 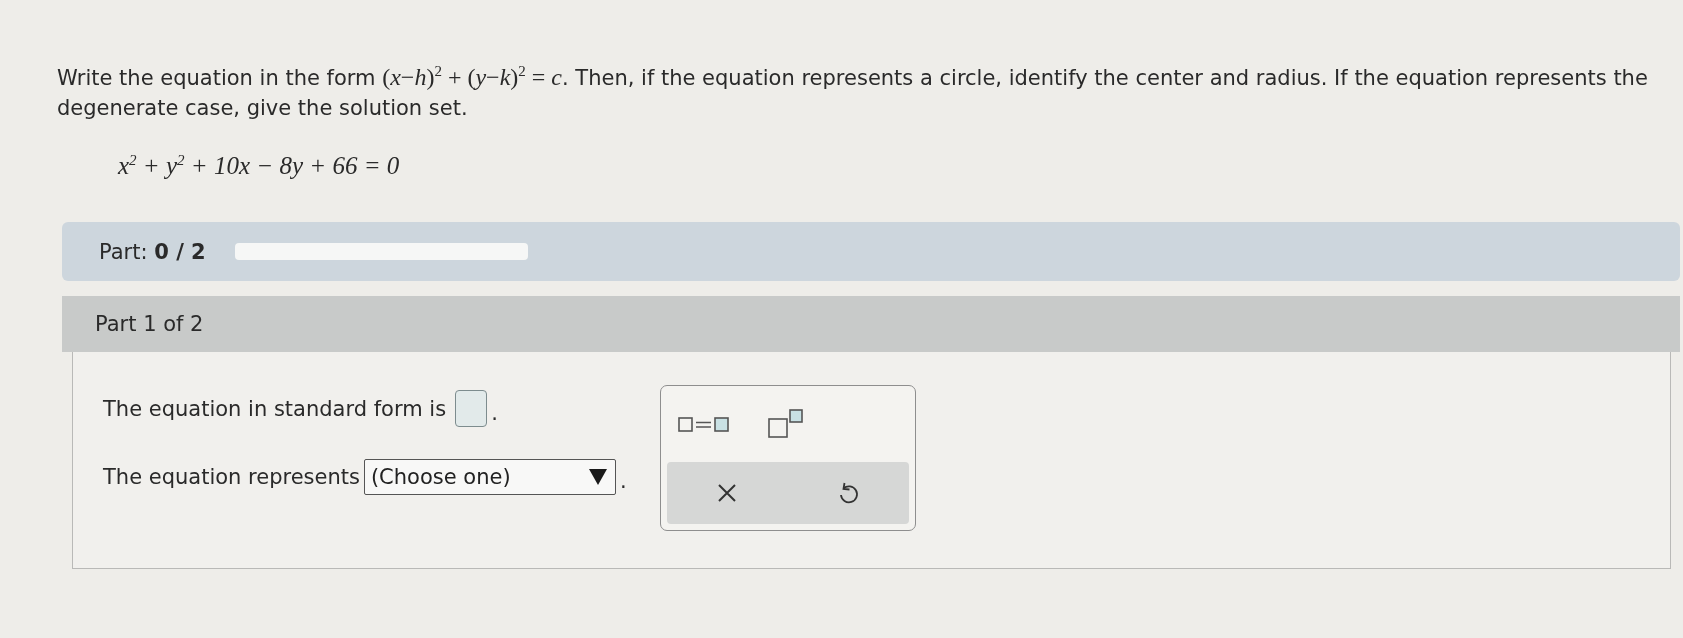 I want to click on answer-box, so click(x=471, y=409).